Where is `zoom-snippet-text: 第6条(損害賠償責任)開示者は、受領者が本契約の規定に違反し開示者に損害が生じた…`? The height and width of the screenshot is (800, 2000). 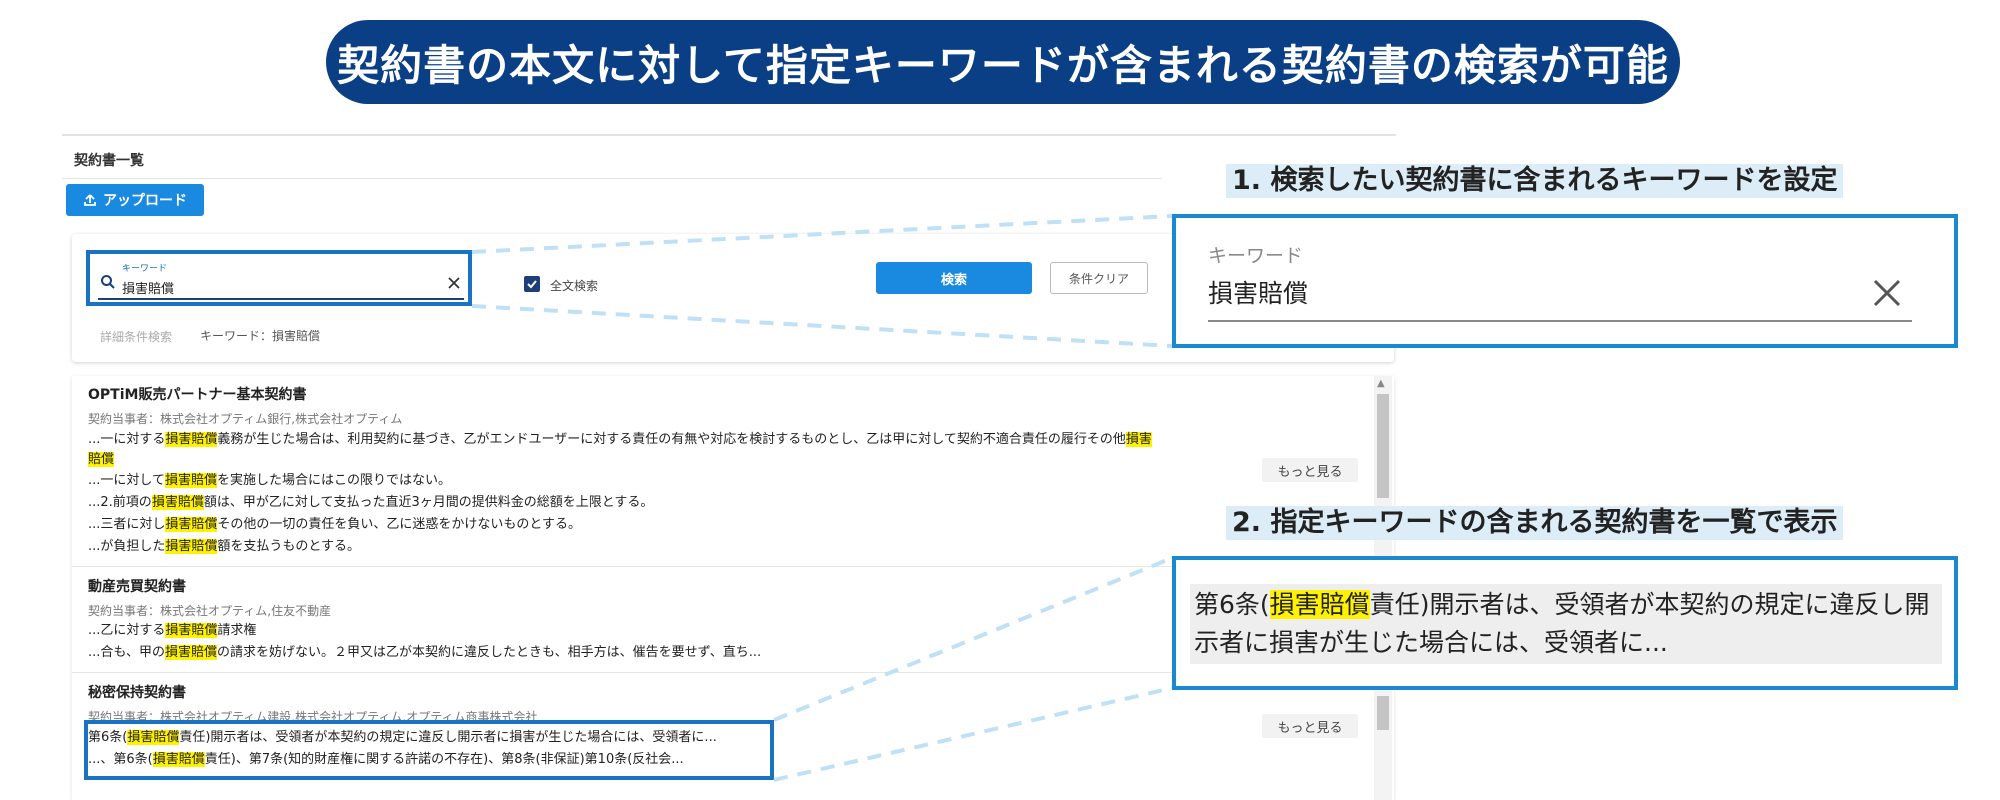 zoom-snippet-text: 第6条(損害賠償責任)開示者は、受領者が本契約の規定に違反し開示者に損害が生じた… is located at coordinates (1566, 624).